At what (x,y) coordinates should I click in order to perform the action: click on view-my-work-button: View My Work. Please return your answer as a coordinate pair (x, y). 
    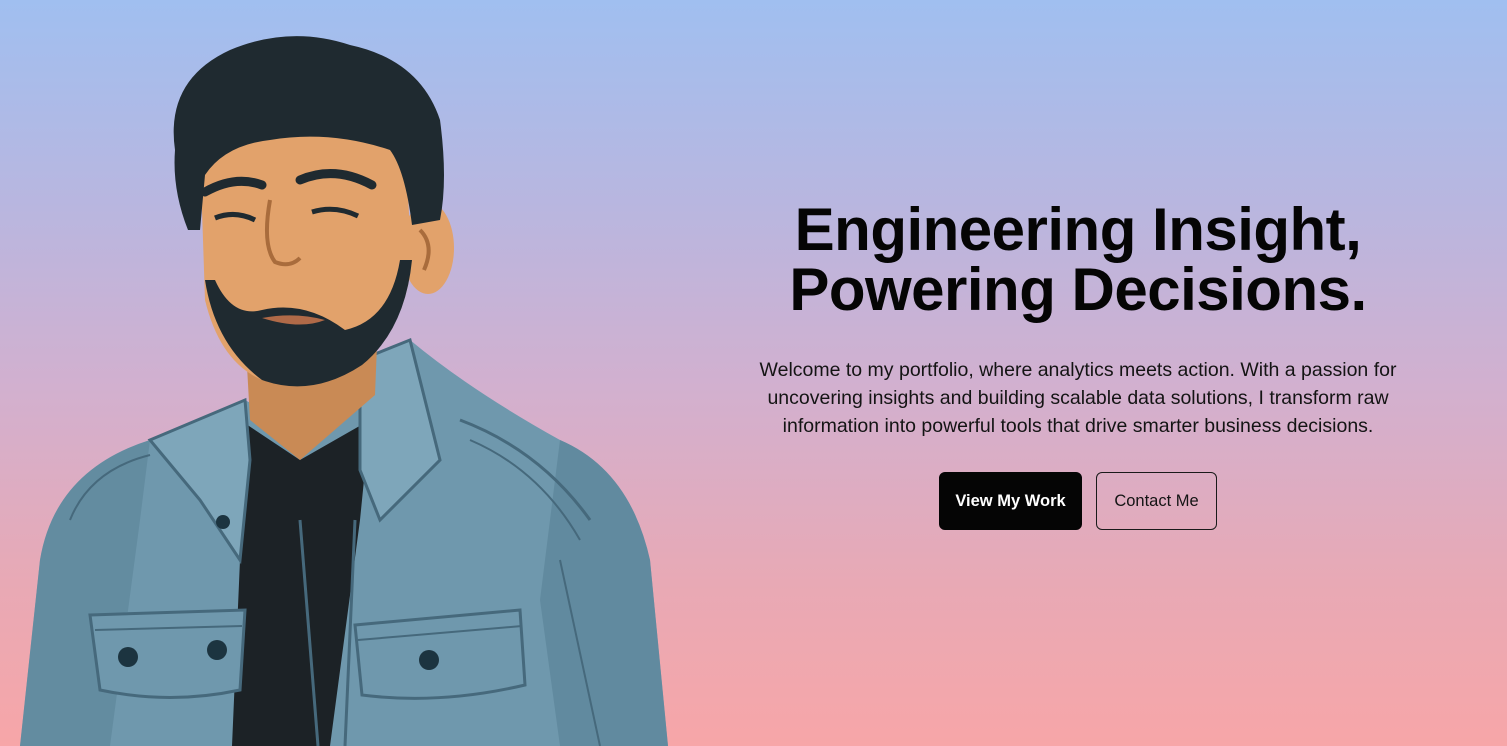
    Looking at the image, I should click on (1010, 501).